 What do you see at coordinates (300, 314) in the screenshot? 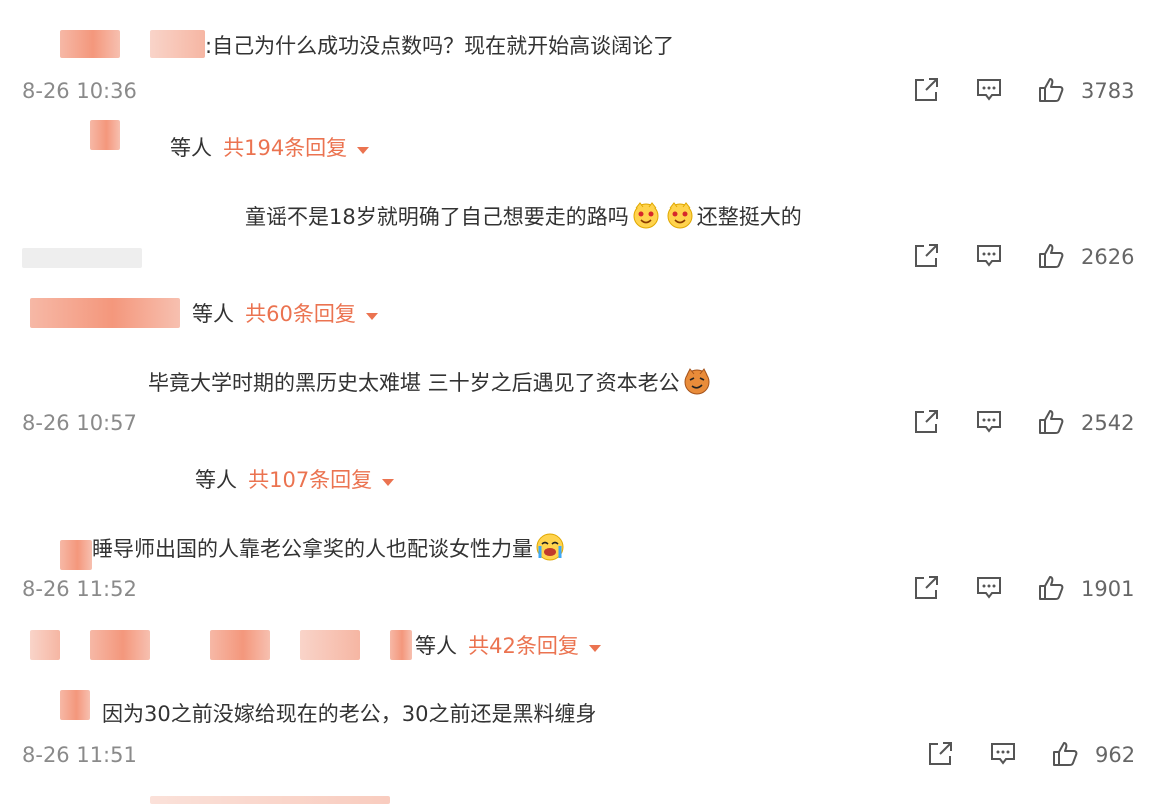
I see `reply-count: 共60条回复` at bounding box center [300, 314].